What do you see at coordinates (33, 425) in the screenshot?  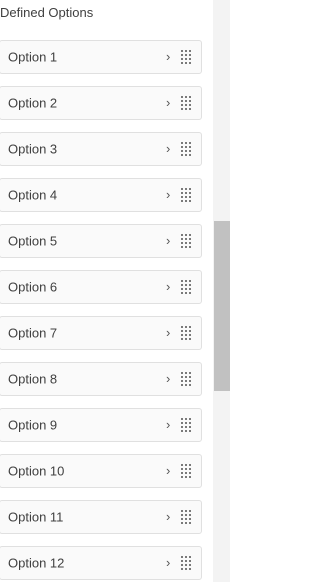 I see `option-label: Option 9` at bounding box center [33, 425].